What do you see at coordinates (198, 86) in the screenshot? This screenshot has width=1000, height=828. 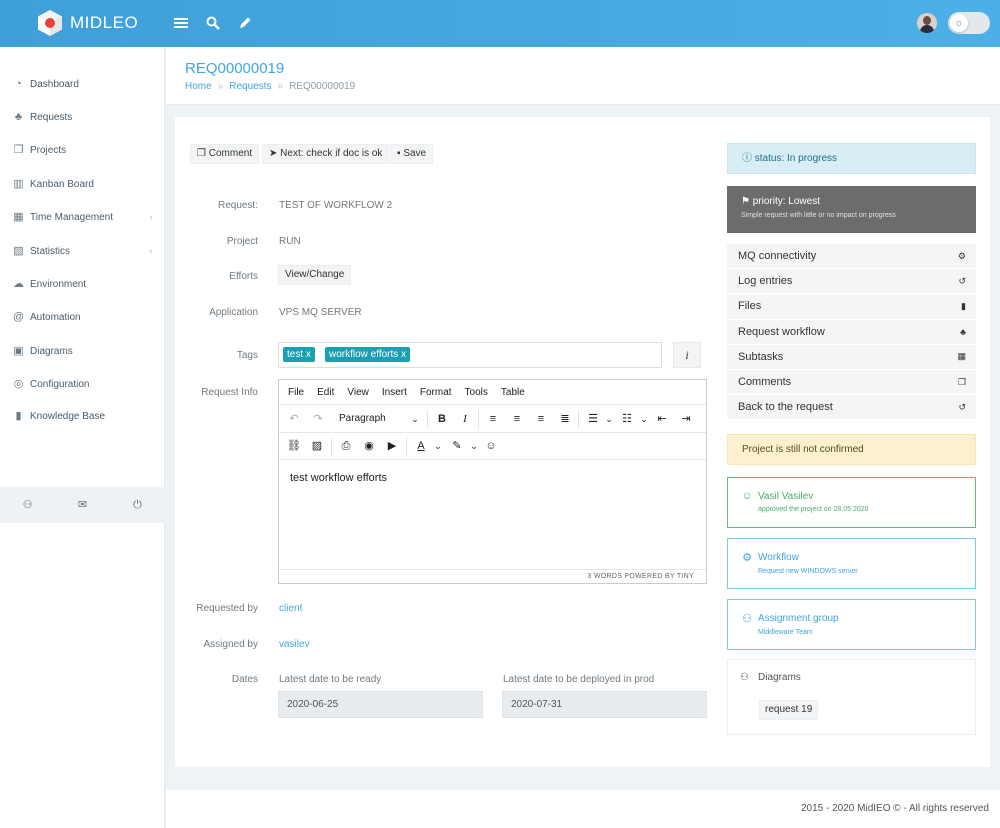 I see `breadcrumb-home: Home` at bounding box center [198, 86].